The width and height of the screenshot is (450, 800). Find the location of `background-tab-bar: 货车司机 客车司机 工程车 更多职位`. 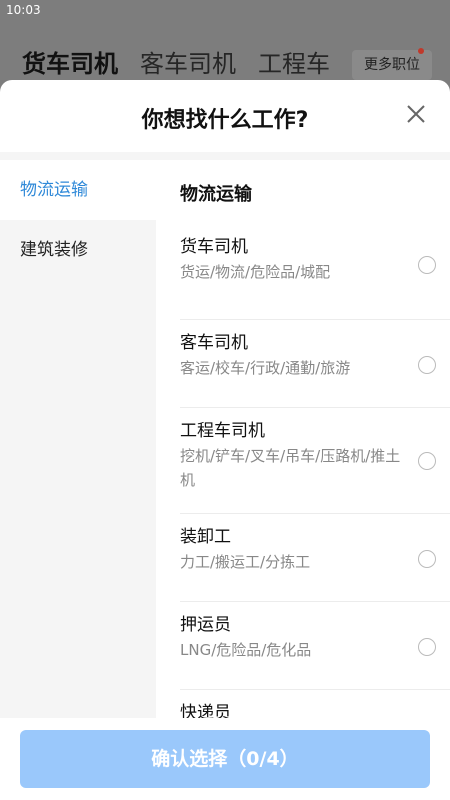

background-tab-bar: 货车司机 客车司机 工程车 更多职位 is located at coordinates (225, 64).